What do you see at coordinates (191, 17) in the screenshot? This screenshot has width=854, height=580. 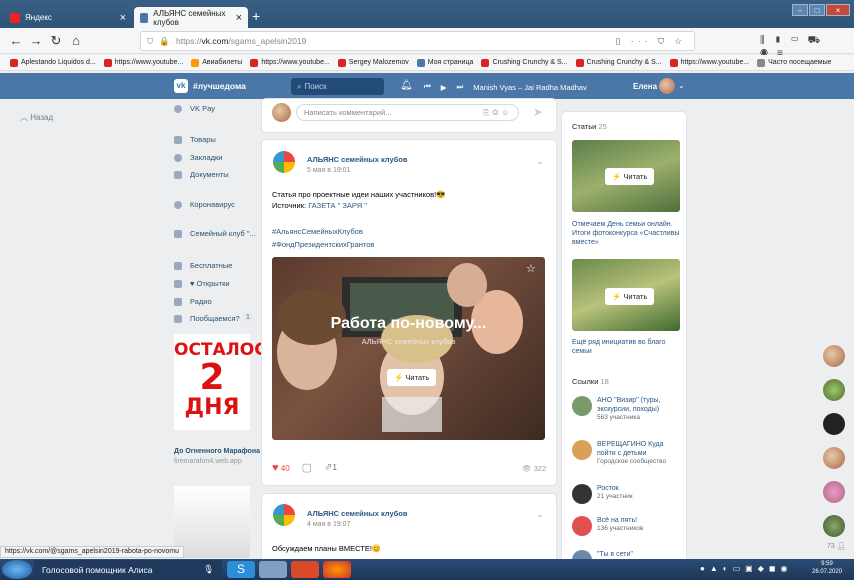 I see `tab-alliance: АЛЬЯНС семейных клубов ×` at bounding box center [191, 17].